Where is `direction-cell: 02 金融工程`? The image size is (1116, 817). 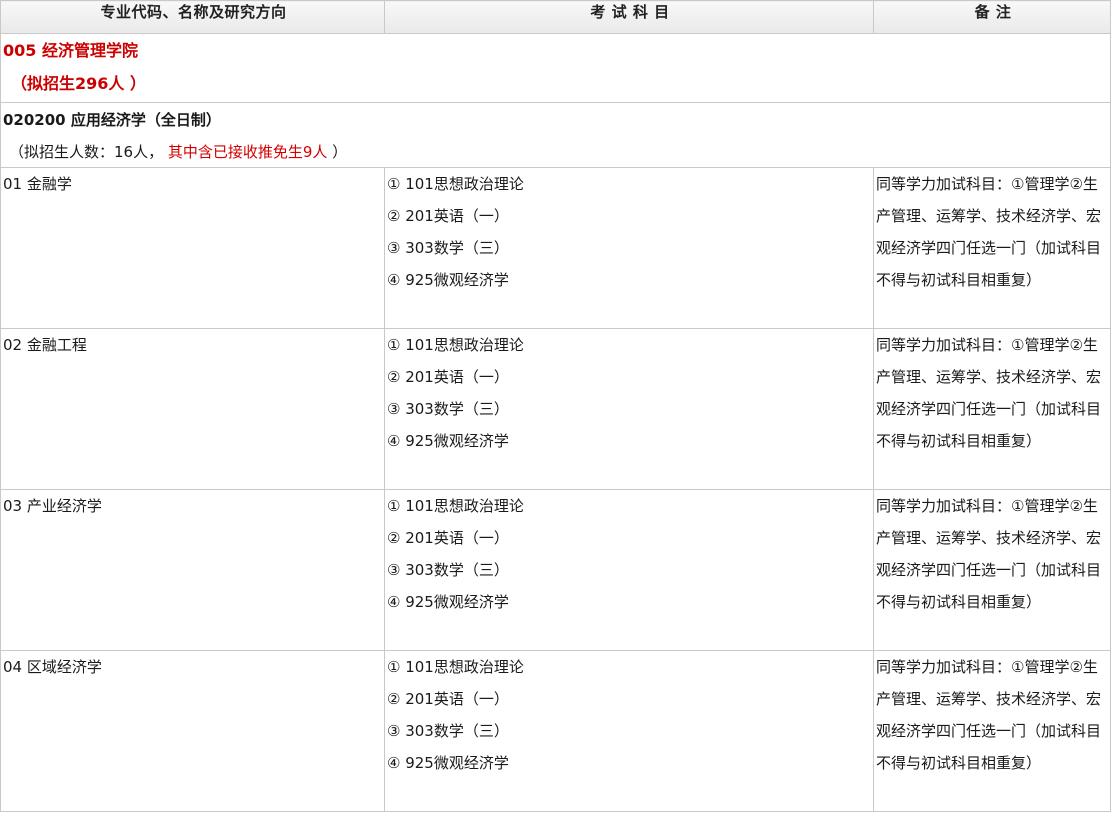
direction-cell: 02 金融工程 is located at coordinates (192, 409).